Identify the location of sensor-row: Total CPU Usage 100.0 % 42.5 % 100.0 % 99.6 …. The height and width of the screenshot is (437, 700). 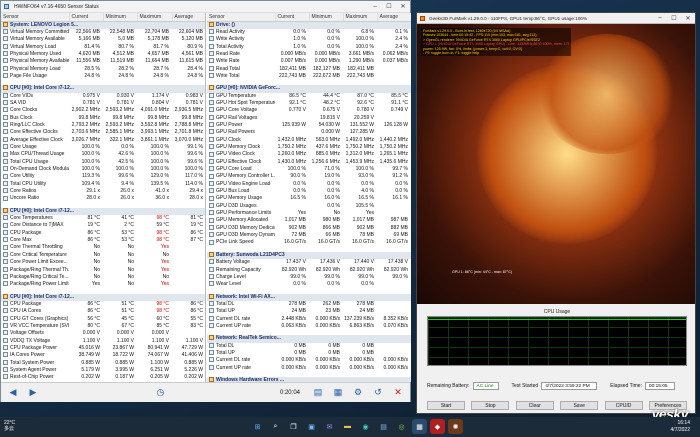
(103, 162).